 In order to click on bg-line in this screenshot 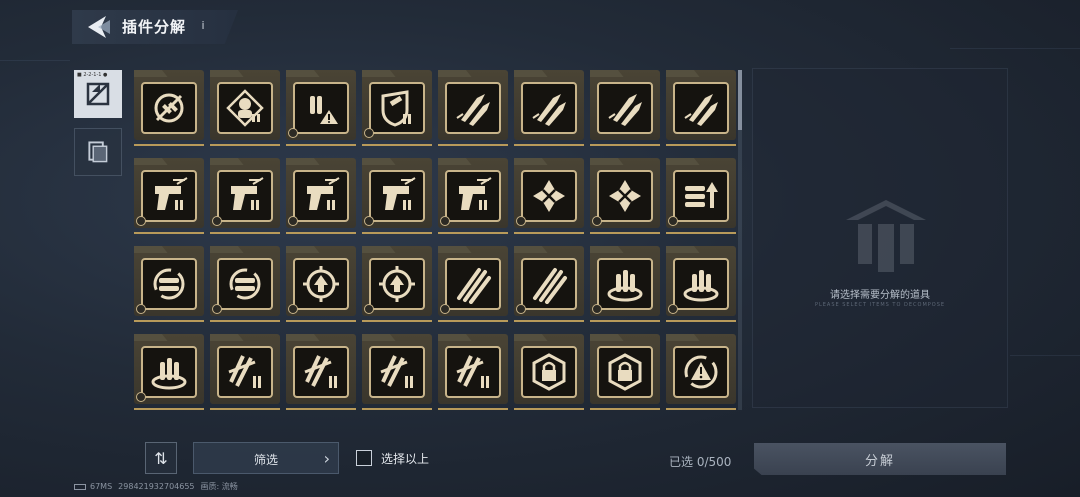, I will do `click(1015, 48)`.